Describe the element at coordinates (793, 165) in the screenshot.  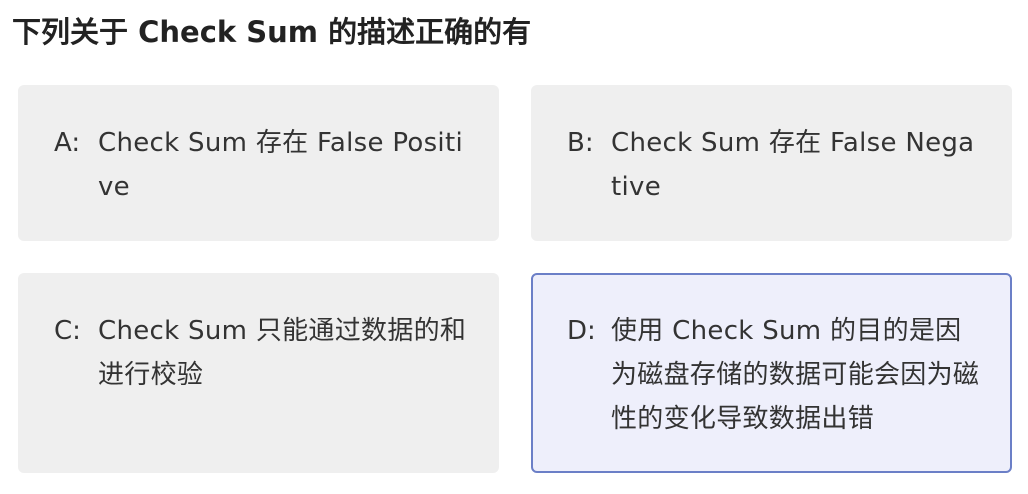
I see `option-b-text: Check Sum 存在 False Negative` at that location.